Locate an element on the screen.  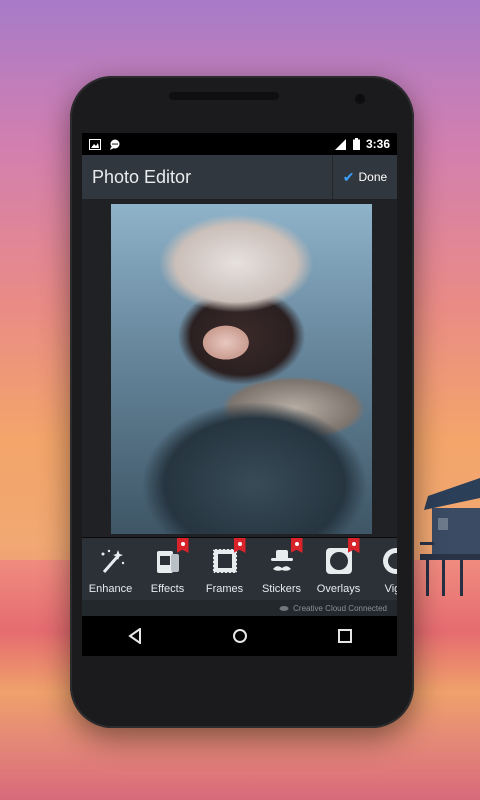
tool-label: Vign is located at coordinates (390, 589).